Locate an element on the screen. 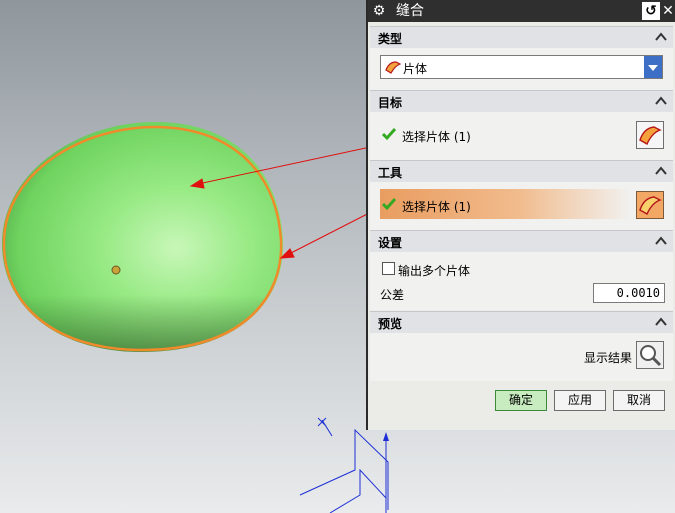 The height and width of the screenshot is (513, 675). tool-pick-button is located at coordinates (650, 205).